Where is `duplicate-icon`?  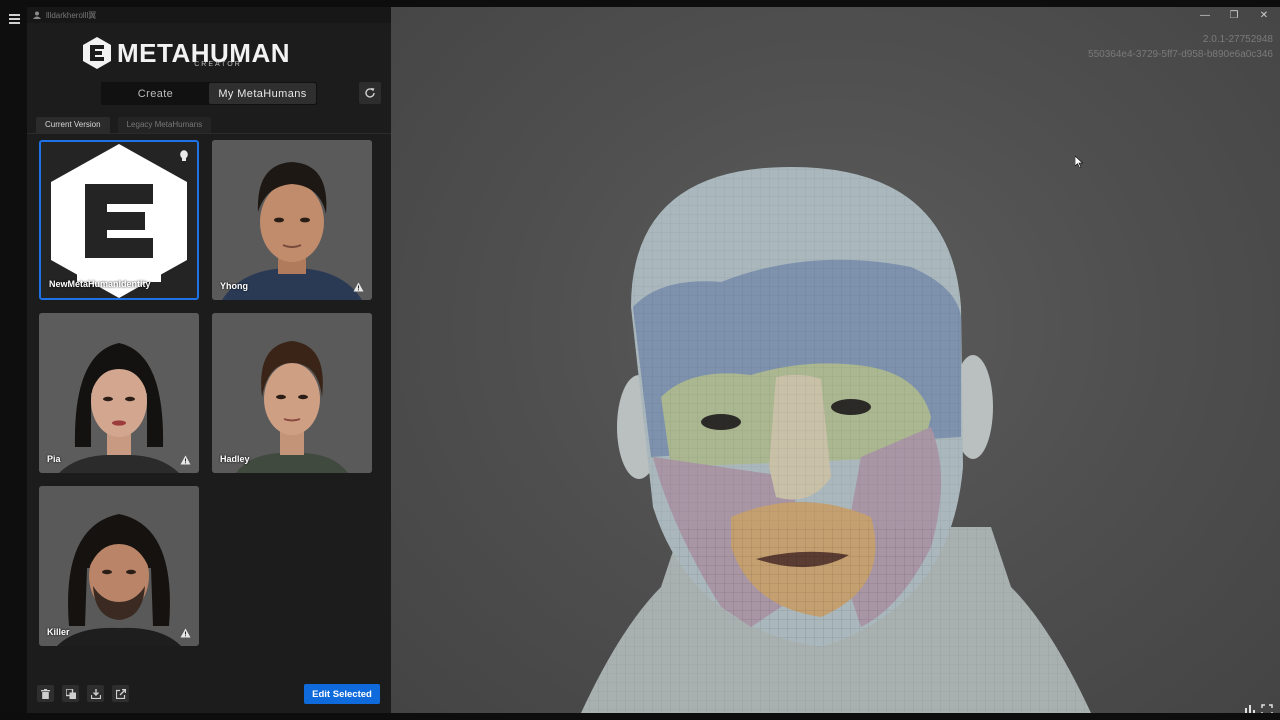 duplicate-icon is located at coordinates (70, 693).